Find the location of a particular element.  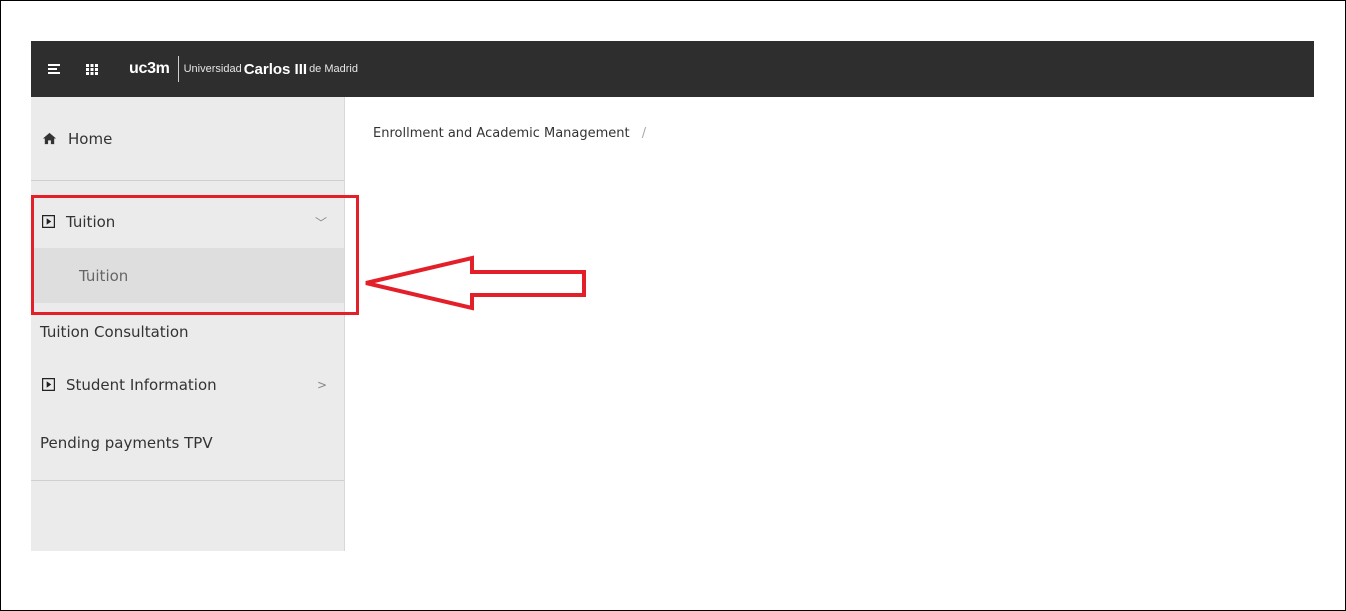

collapse-box-icon is located at coordinates (49, 385).